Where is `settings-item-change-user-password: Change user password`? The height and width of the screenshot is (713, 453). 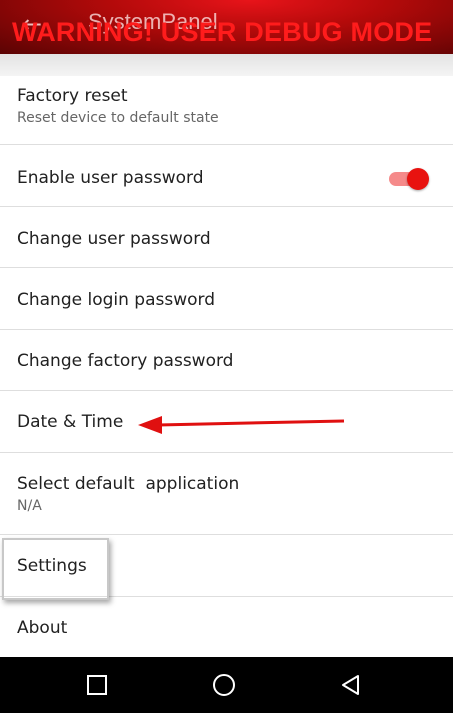
settings-item-change-user-password: Change user password is located at coordinates (226, 237).